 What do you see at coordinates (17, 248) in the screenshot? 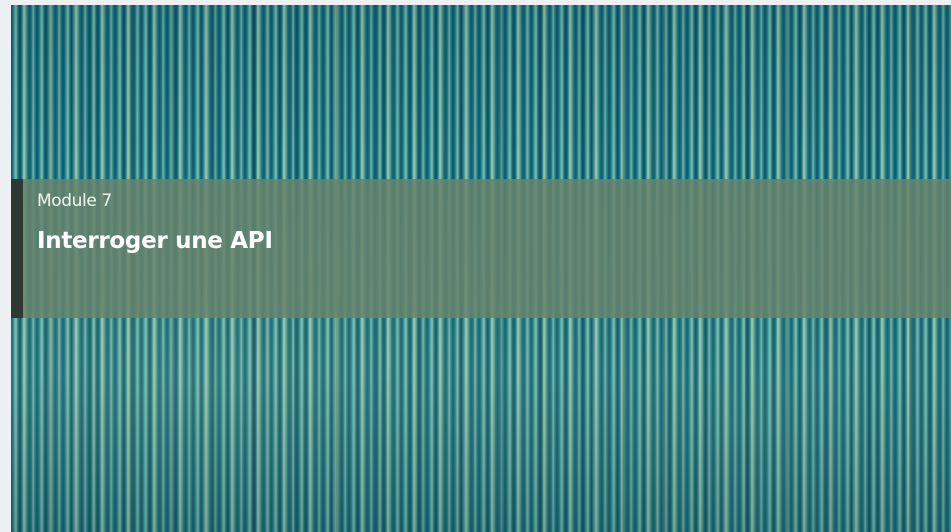
I see `accent-bar` at bounding box center [17, 248].